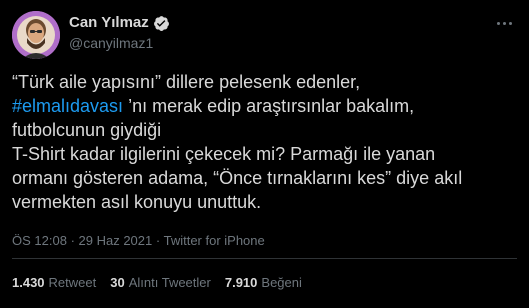 This screenshot has width=529, height=308. I want to click on author-name-row: Can Yılmaz, so click(119, 23).